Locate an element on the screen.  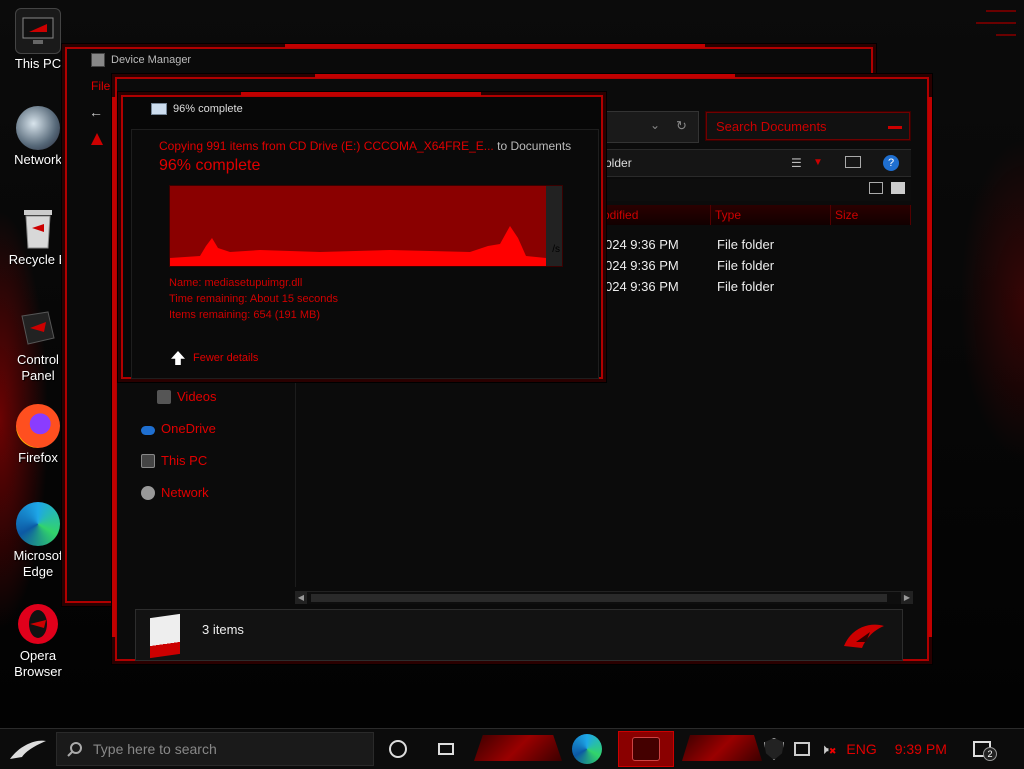
cortana-icon is located at coordinates (398, 749).